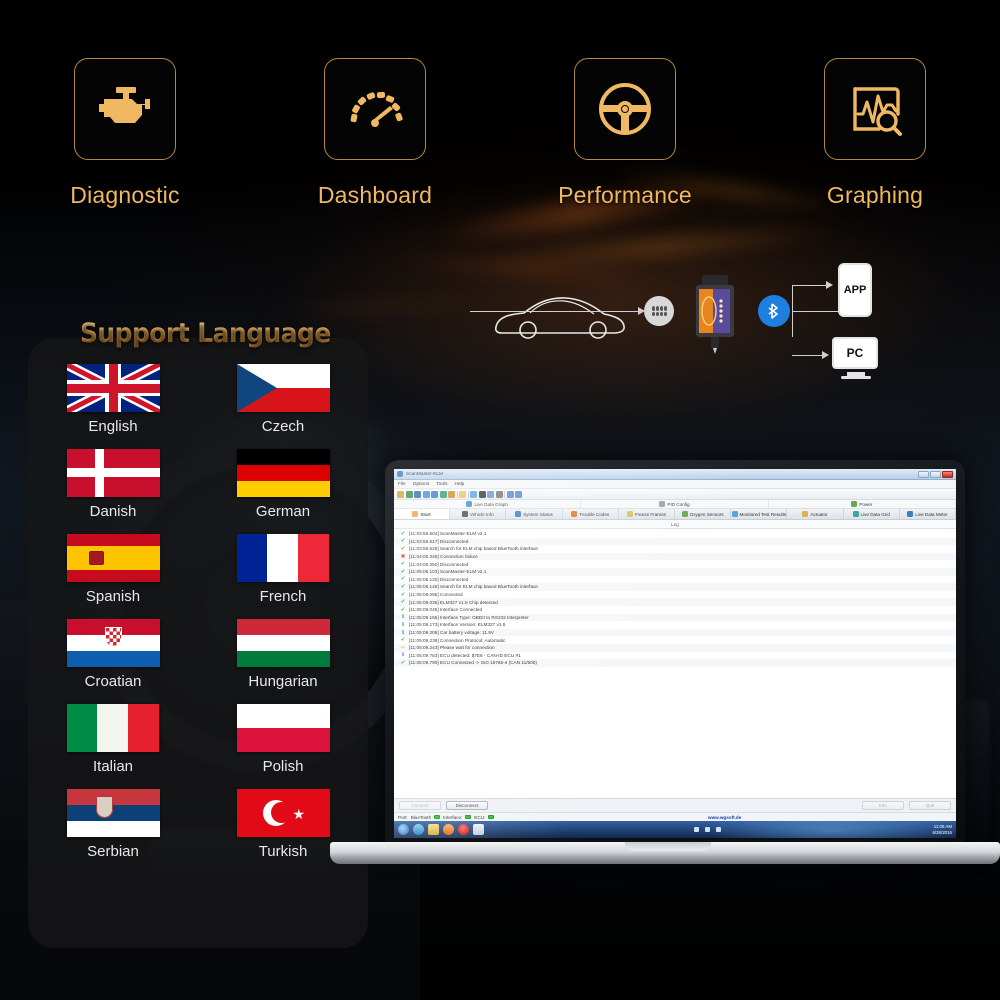 The width and height of the screenshot is (1000, 1000). What do you see at coordinates (283, 558) in the screenshot?
I see `flag-fr-icon` at bounding box center [283, 558].